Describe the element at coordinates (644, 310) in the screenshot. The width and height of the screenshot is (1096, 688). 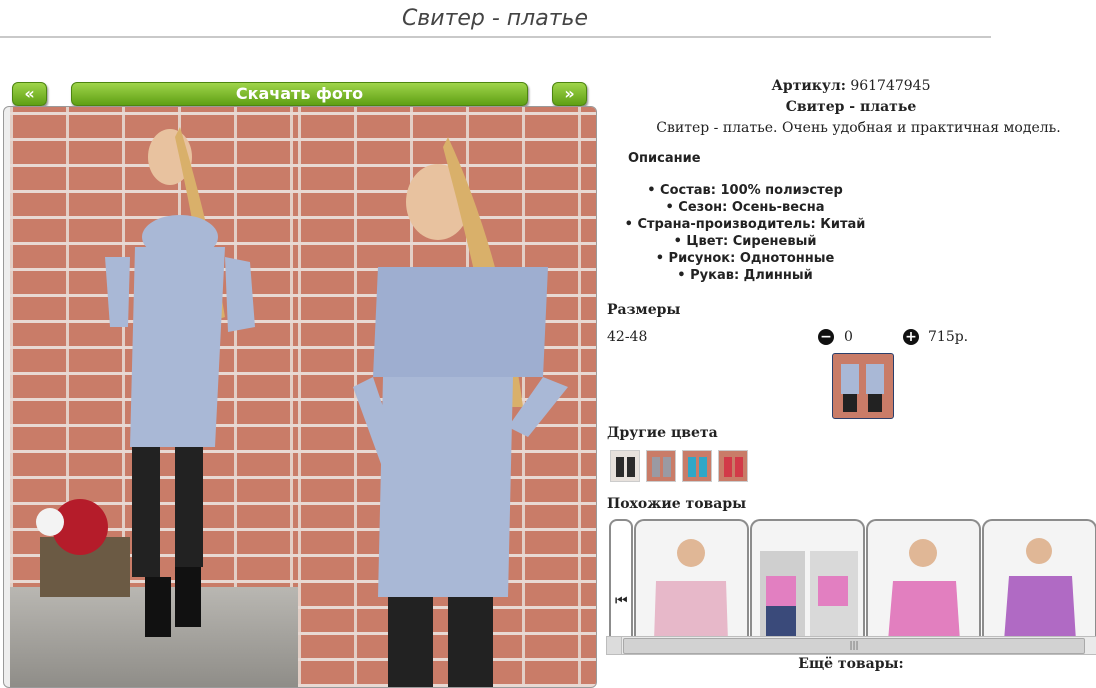
I see `sizes-heading: Размеры` at that location.